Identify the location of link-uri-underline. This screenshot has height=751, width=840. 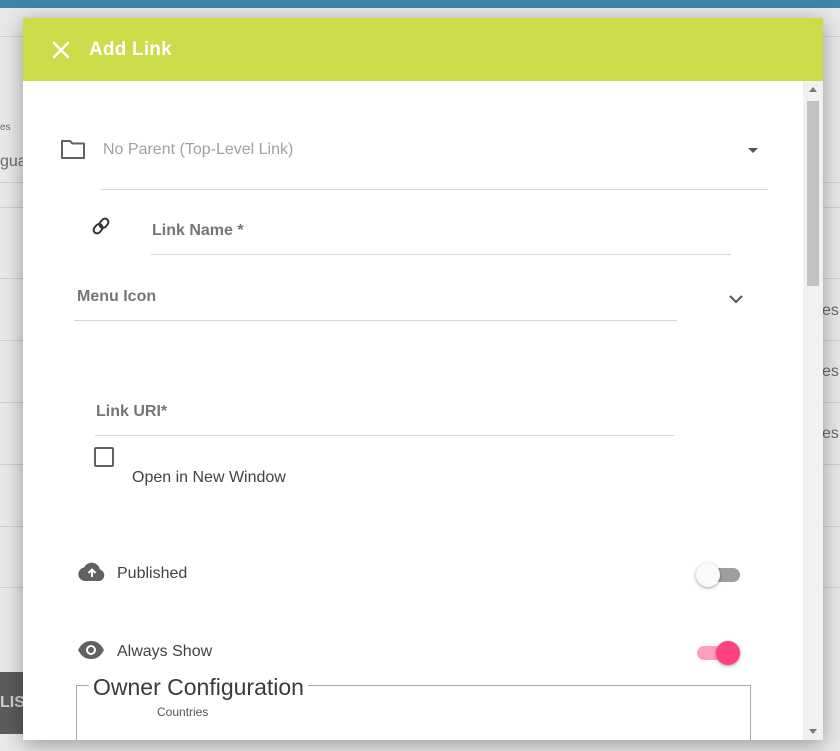
(384, 435).